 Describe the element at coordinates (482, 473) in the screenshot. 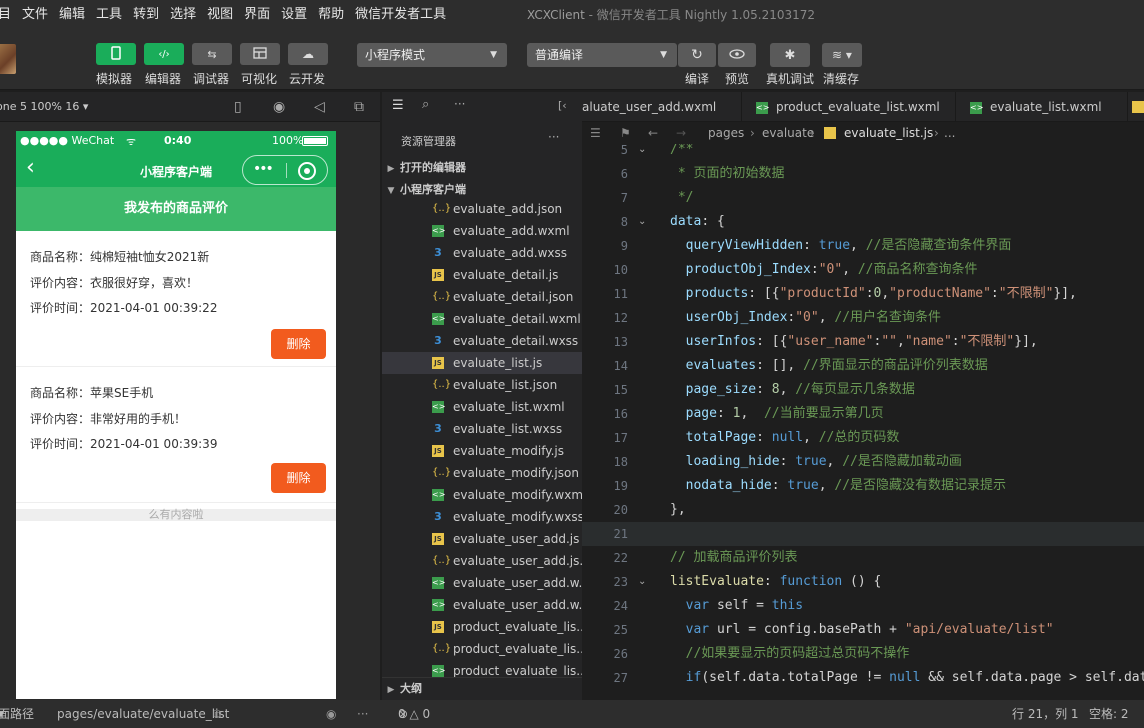

I see `file-item: {..} evaluate_modify.json` at that location.